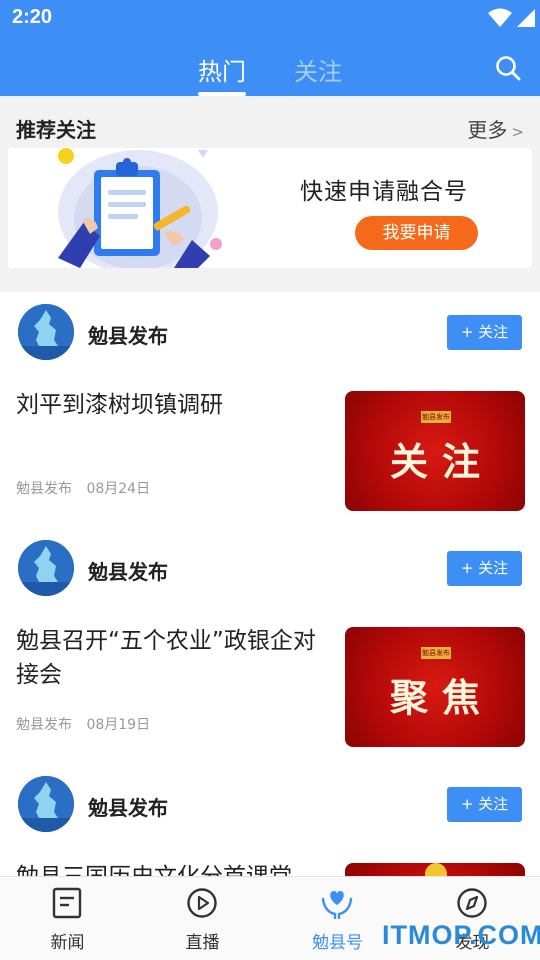 This screenshot has width=540, height=960. Describe the element at coordinates (416, 233) in the screenshot. I see `apply-button: 我要申请` at that location.